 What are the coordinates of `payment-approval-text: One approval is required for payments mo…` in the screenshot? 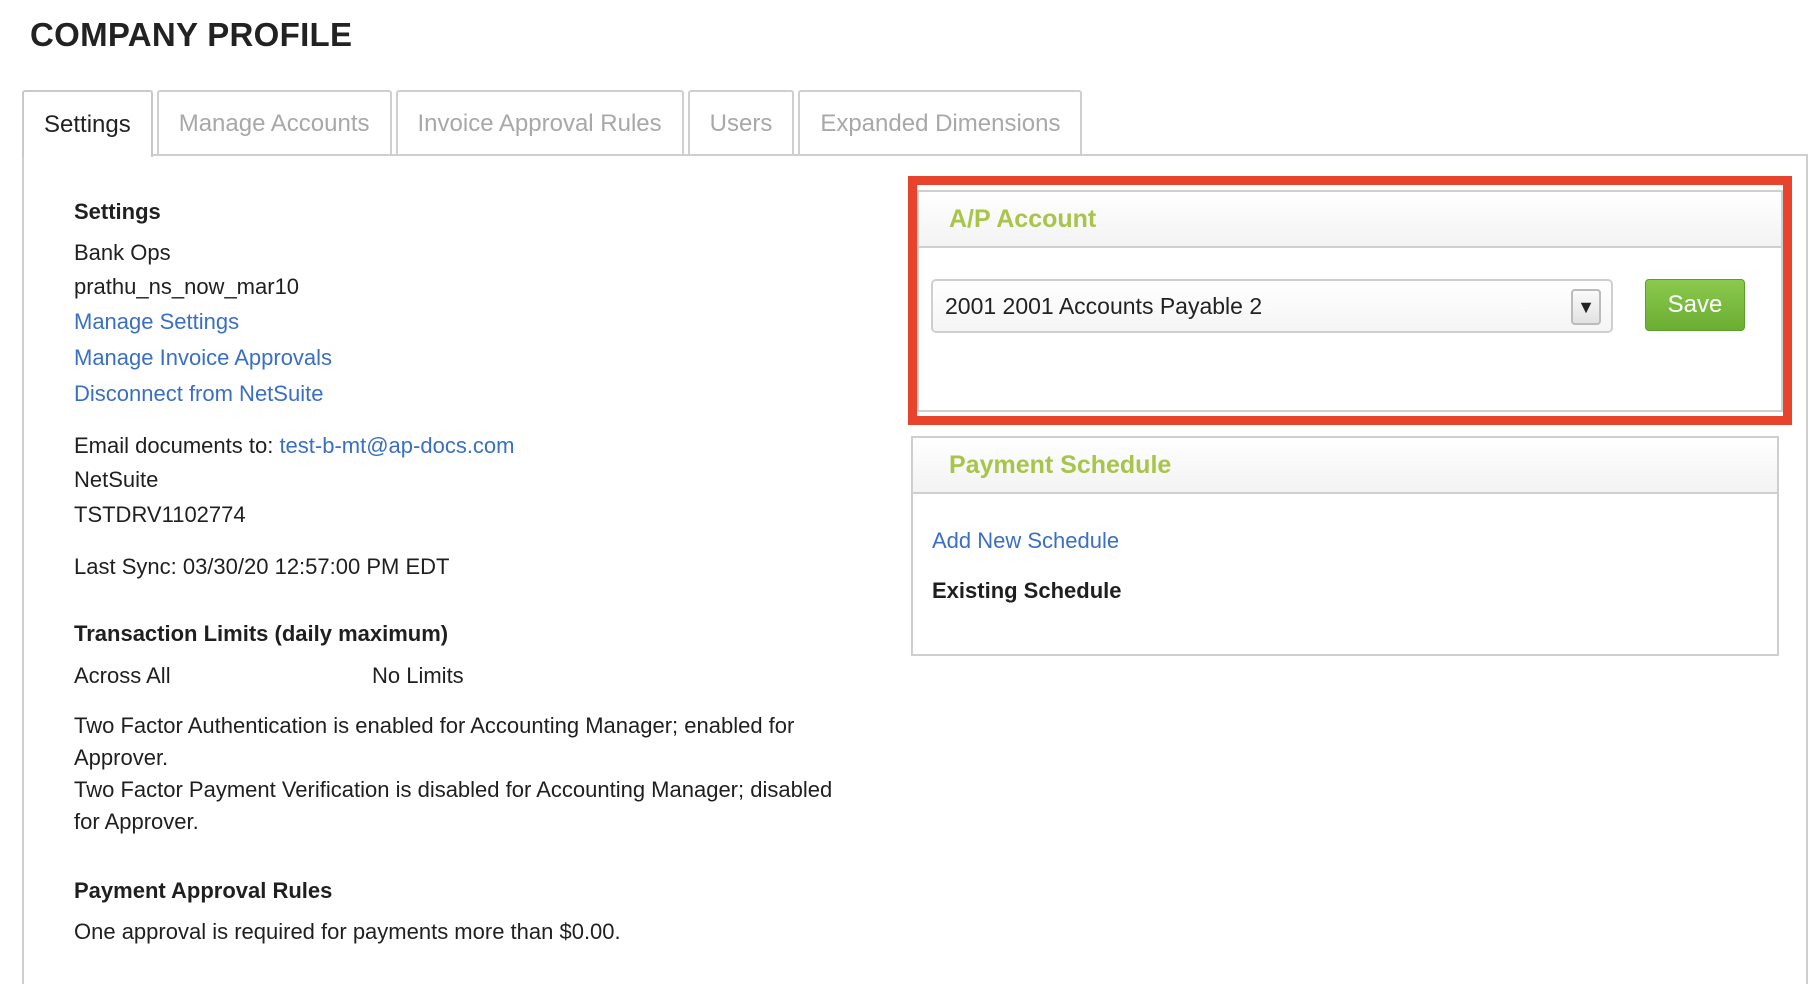 It's located at (347, 931).